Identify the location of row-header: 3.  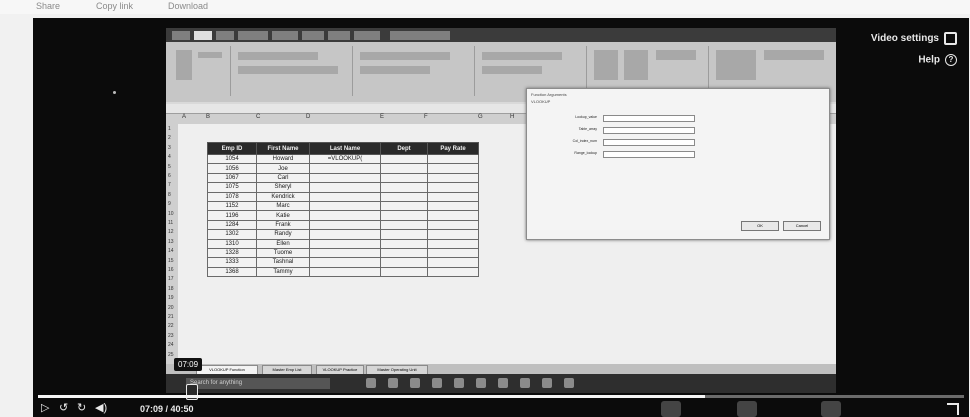
(169, 148).